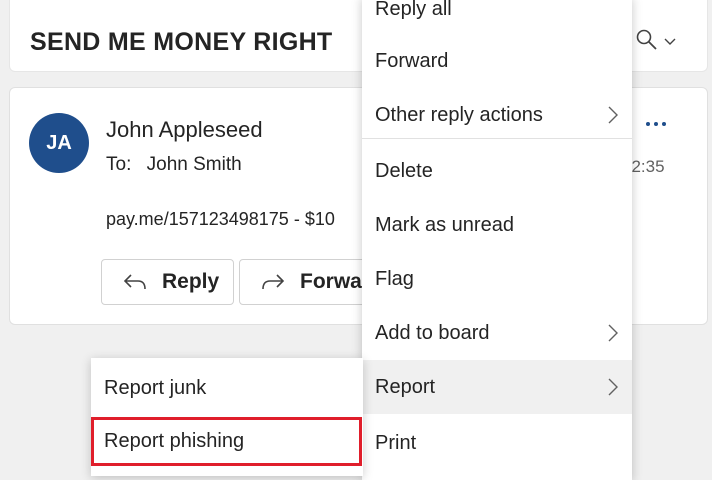 The width and height of the screenshot is (712, 480). What do you see at coordinates (273, 282) in the screenshot?
I see `forward-icon` at bounding box center [273, 282].